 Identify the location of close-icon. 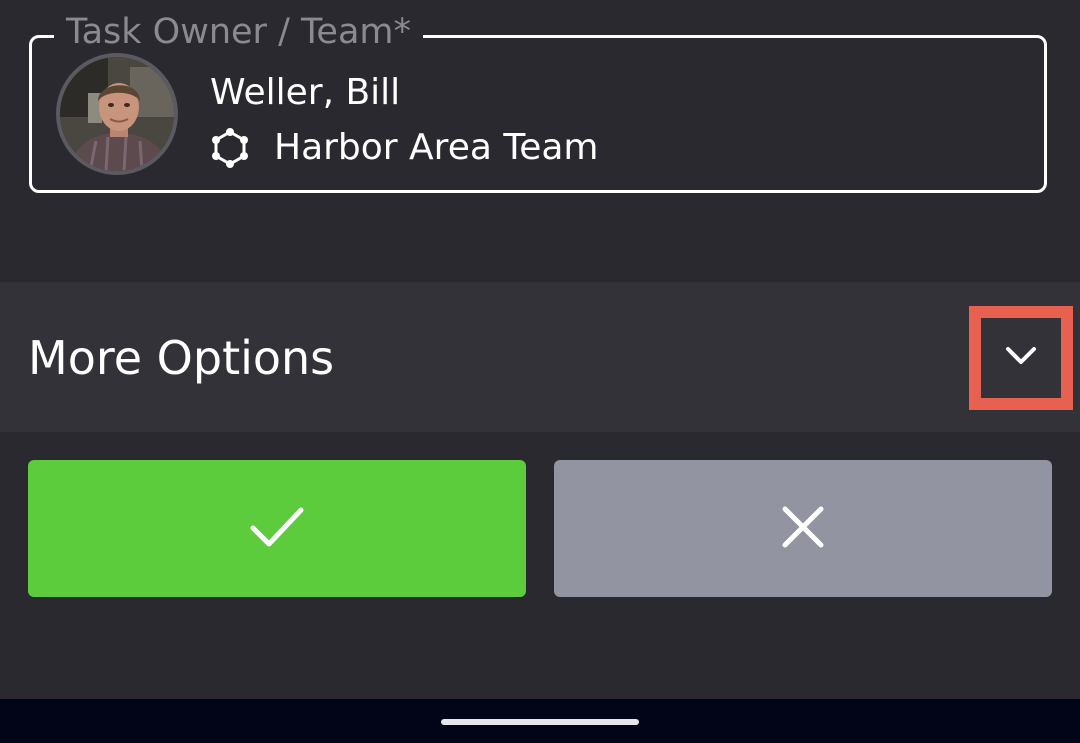
(803, 529).